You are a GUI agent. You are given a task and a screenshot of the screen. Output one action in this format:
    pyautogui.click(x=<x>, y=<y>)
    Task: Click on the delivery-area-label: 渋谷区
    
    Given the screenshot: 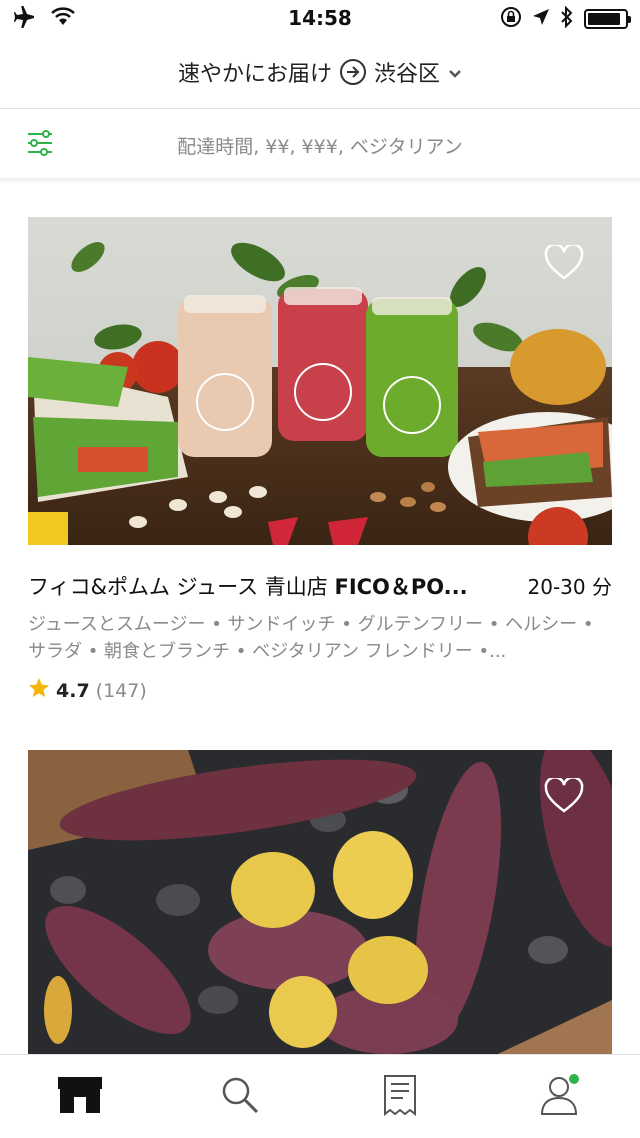 What is the action you would take?
    pyautogui.click(x=407, y=74)
    